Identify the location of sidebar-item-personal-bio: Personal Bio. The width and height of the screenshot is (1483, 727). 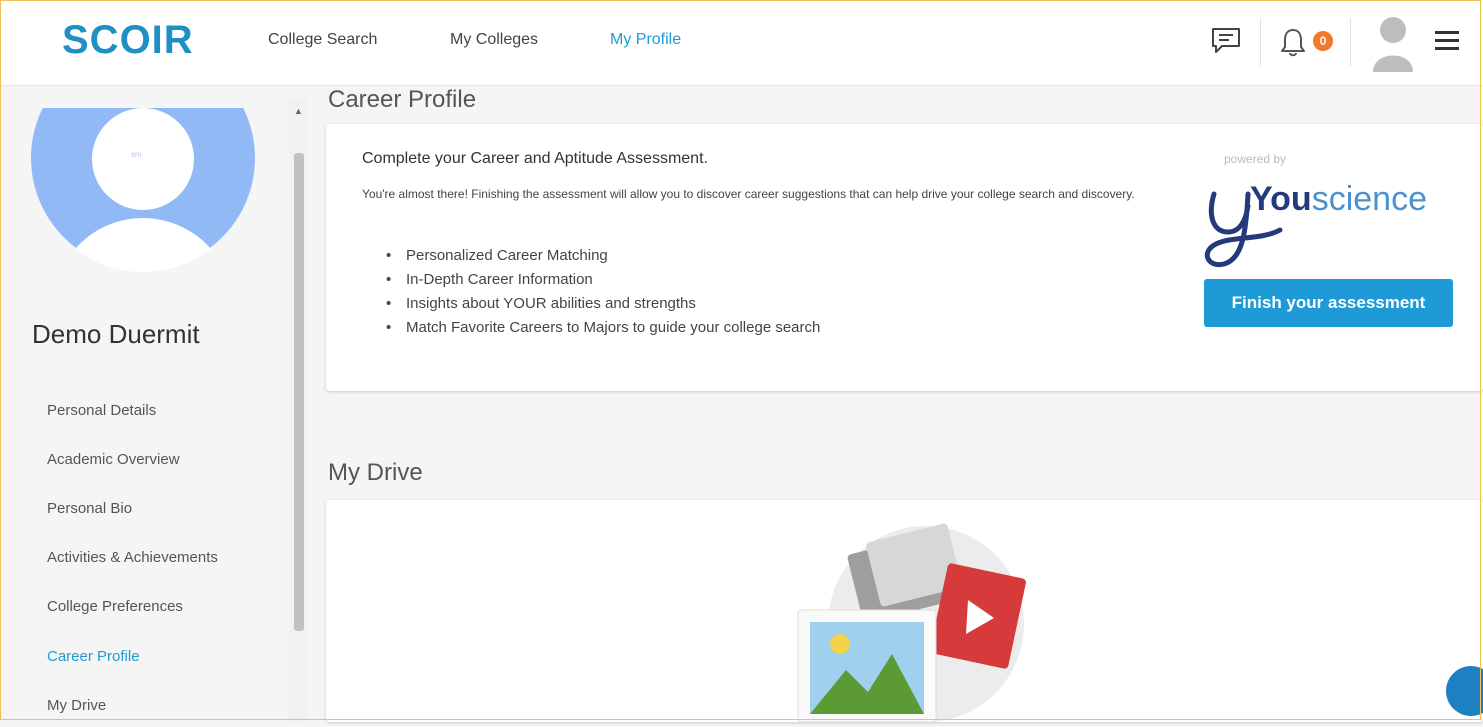
(89, 508).